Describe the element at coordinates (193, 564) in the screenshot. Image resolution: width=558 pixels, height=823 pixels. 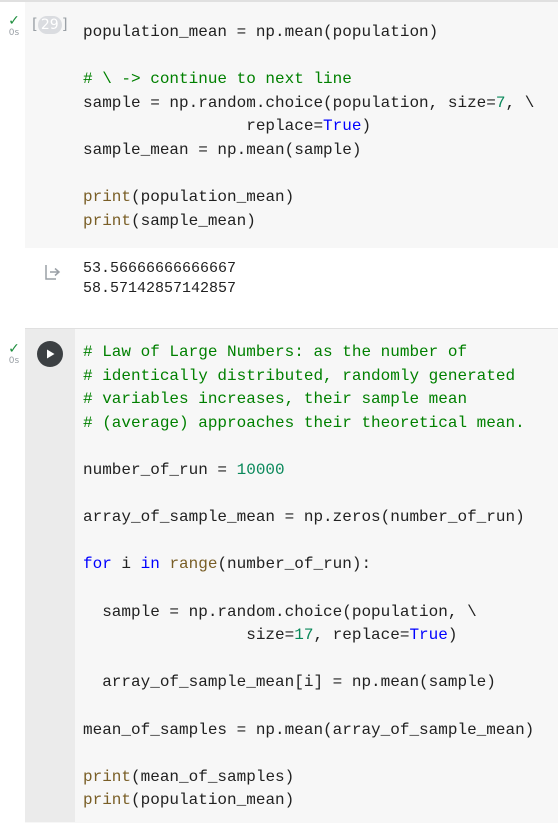
I see `code-token-builtin: range` at that location.